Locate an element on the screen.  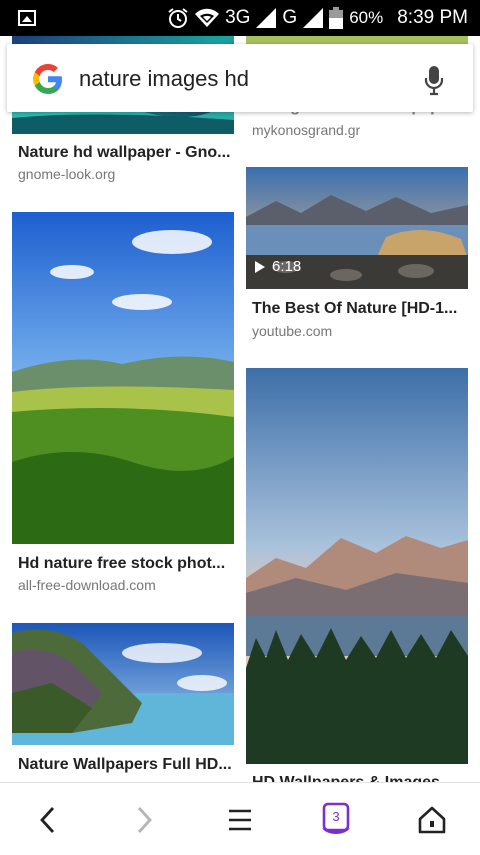
result-source-2: mykonosgrand.gr is located at coordinates (306, 130).